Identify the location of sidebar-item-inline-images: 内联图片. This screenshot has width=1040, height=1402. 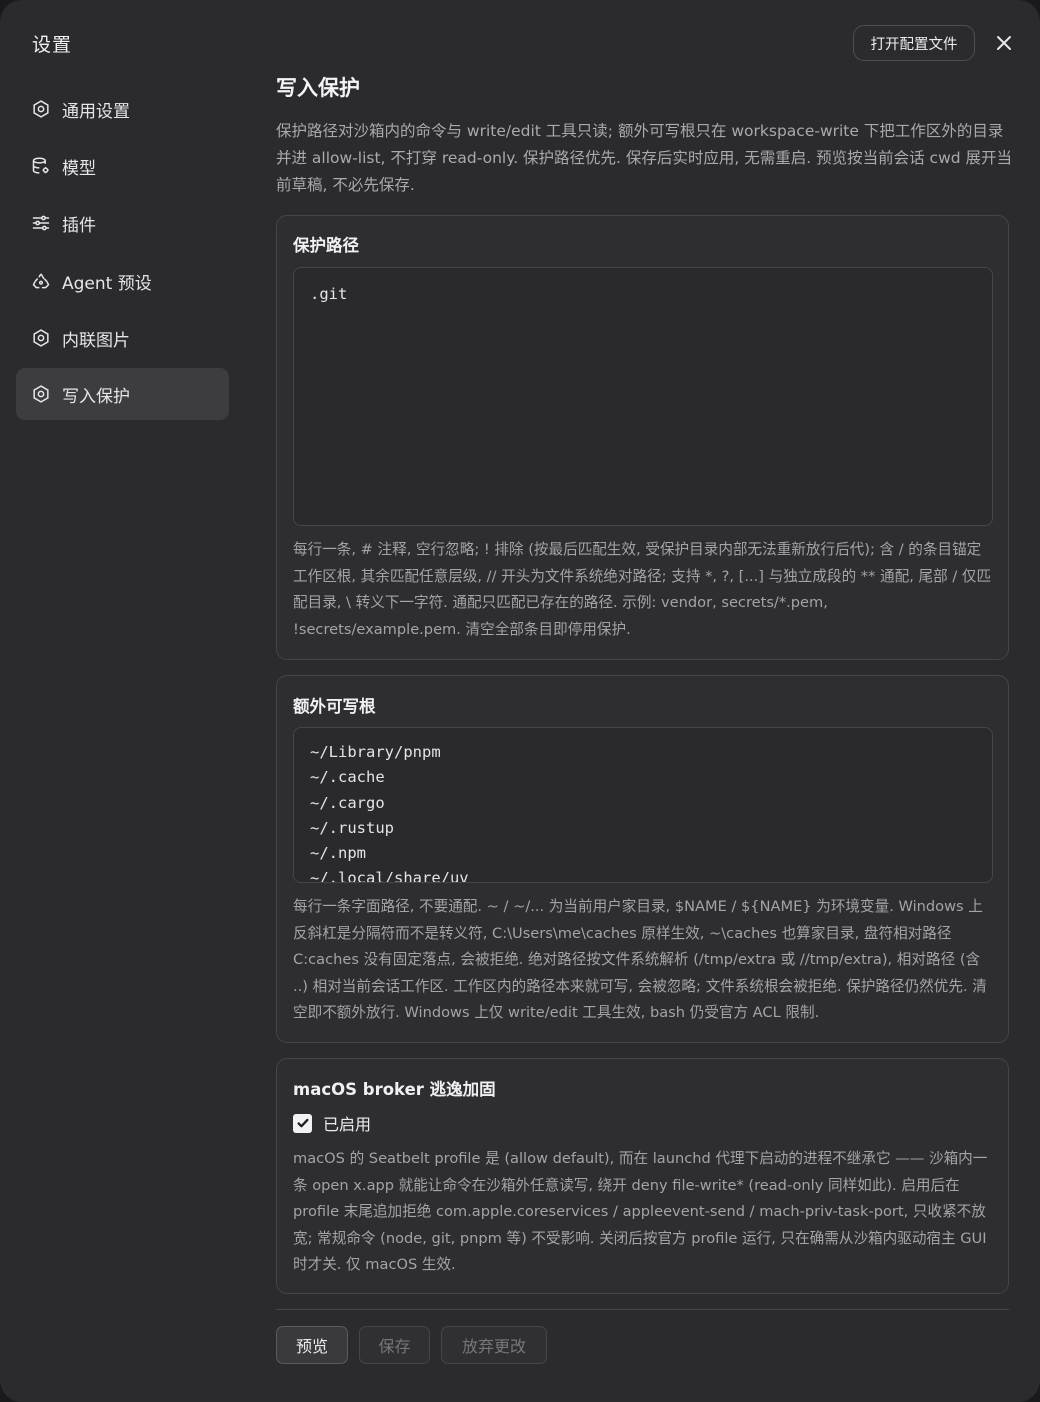
(122, 338).